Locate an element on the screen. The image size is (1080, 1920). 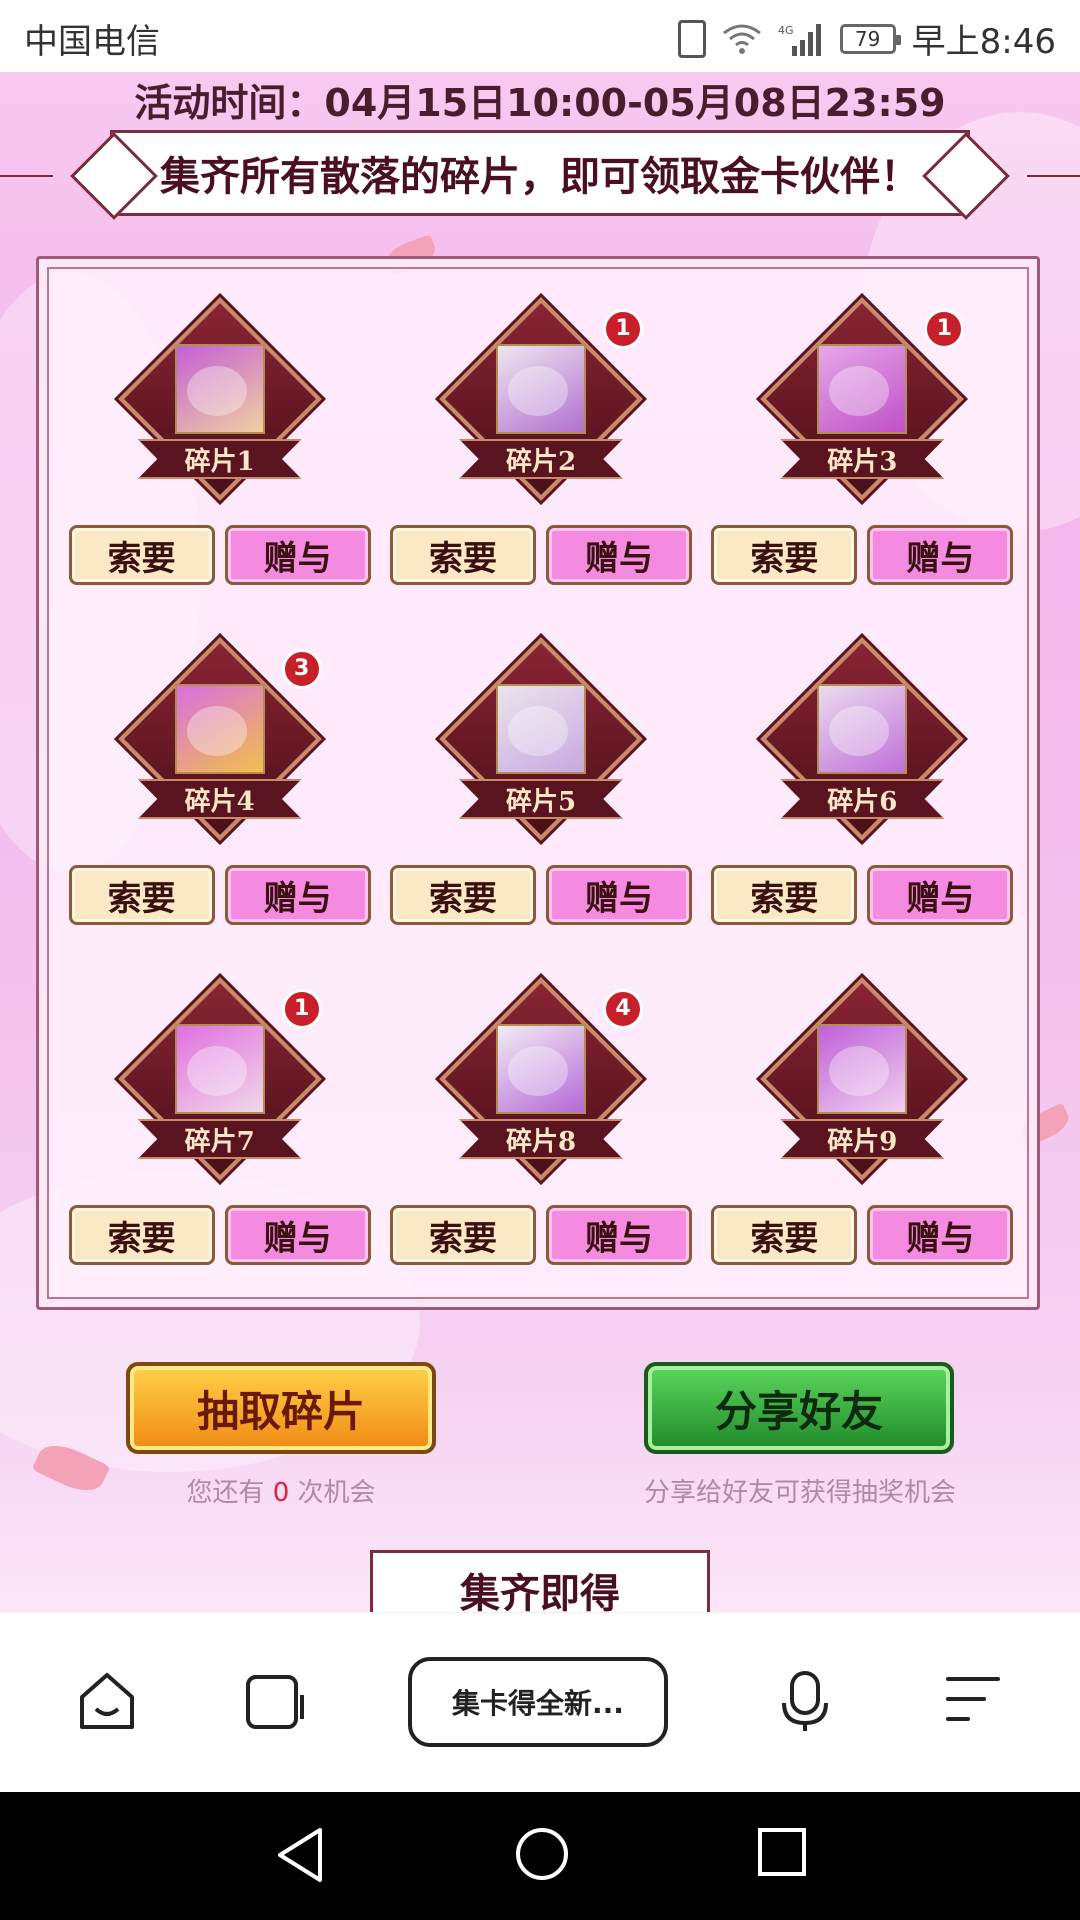
fragment-frame: 碎片5 is located at coordinates (541, 739).